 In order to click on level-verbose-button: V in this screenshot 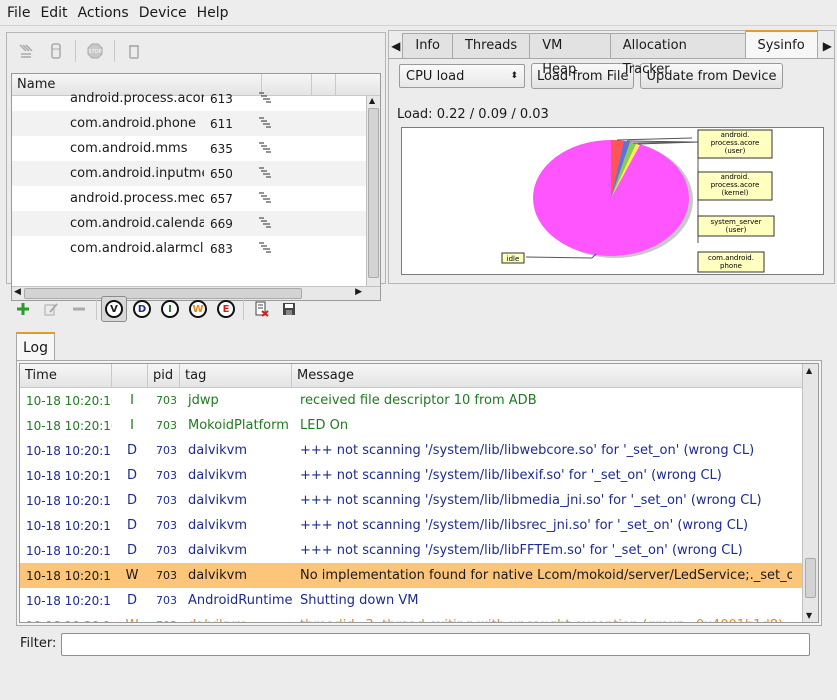, I will do `click(114, 309)`.